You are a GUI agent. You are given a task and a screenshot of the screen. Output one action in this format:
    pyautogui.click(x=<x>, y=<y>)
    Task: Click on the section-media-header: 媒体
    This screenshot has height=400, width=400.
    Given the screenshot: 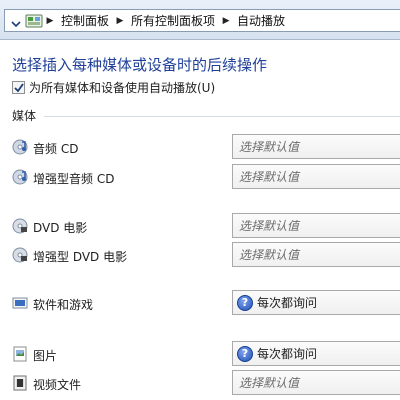 What is the action you would take?
    pyautogui.click(x=24, y=116)
    